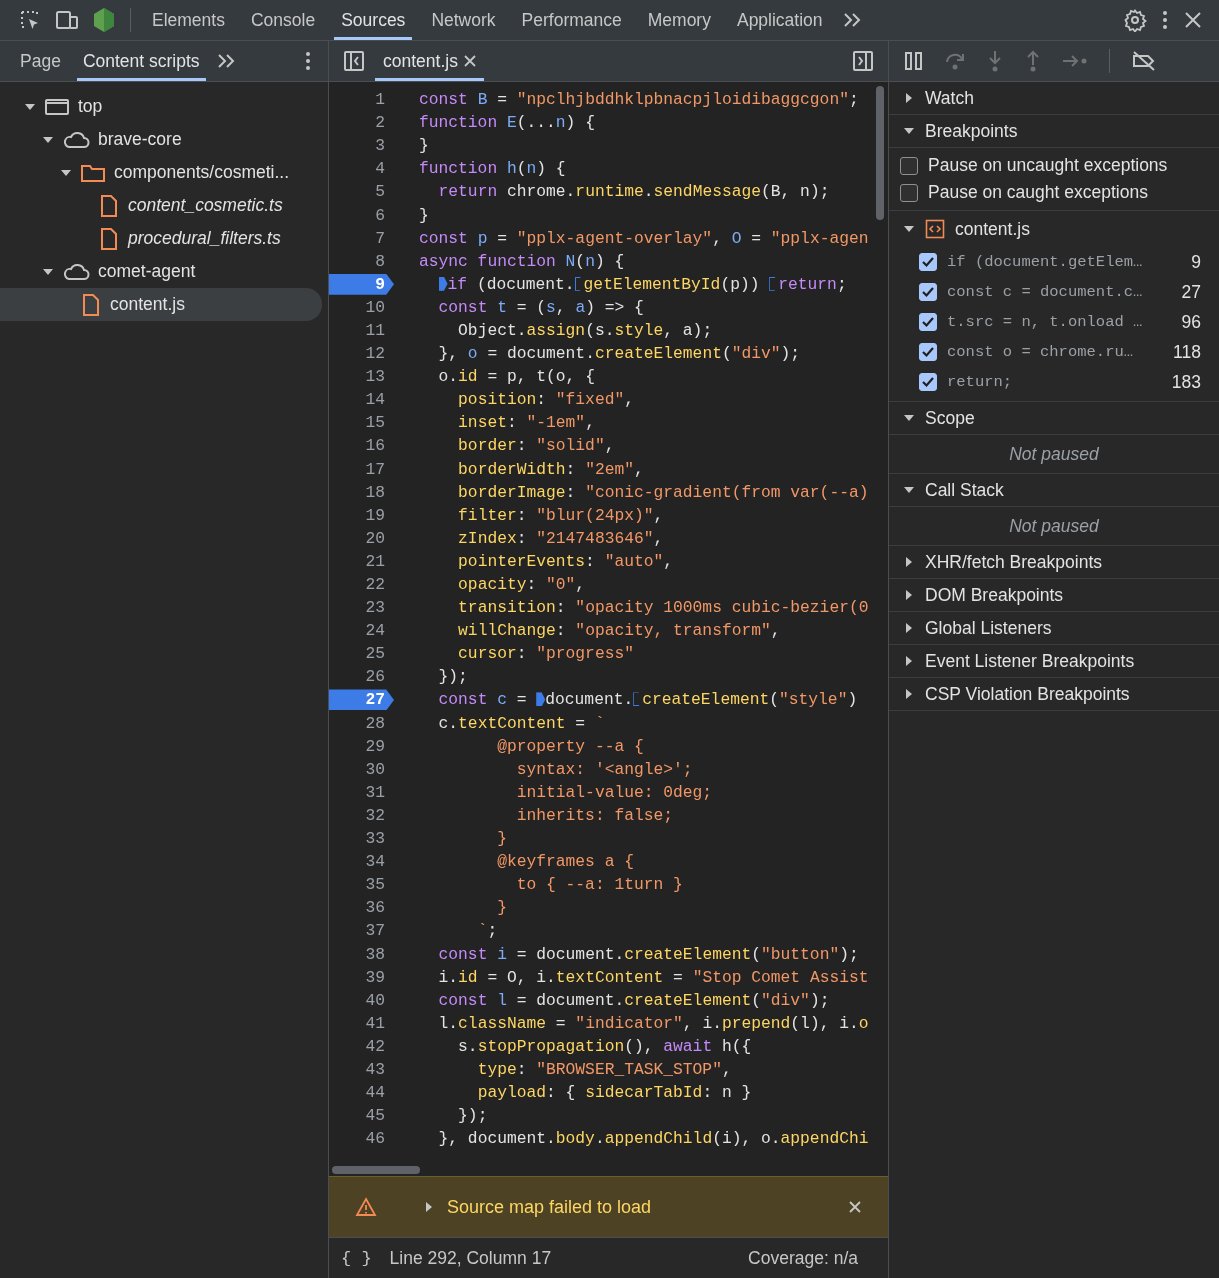 The width and height of the screenshot is (1219, 1278). I want to click on line-number: 37, so click(361, 931).